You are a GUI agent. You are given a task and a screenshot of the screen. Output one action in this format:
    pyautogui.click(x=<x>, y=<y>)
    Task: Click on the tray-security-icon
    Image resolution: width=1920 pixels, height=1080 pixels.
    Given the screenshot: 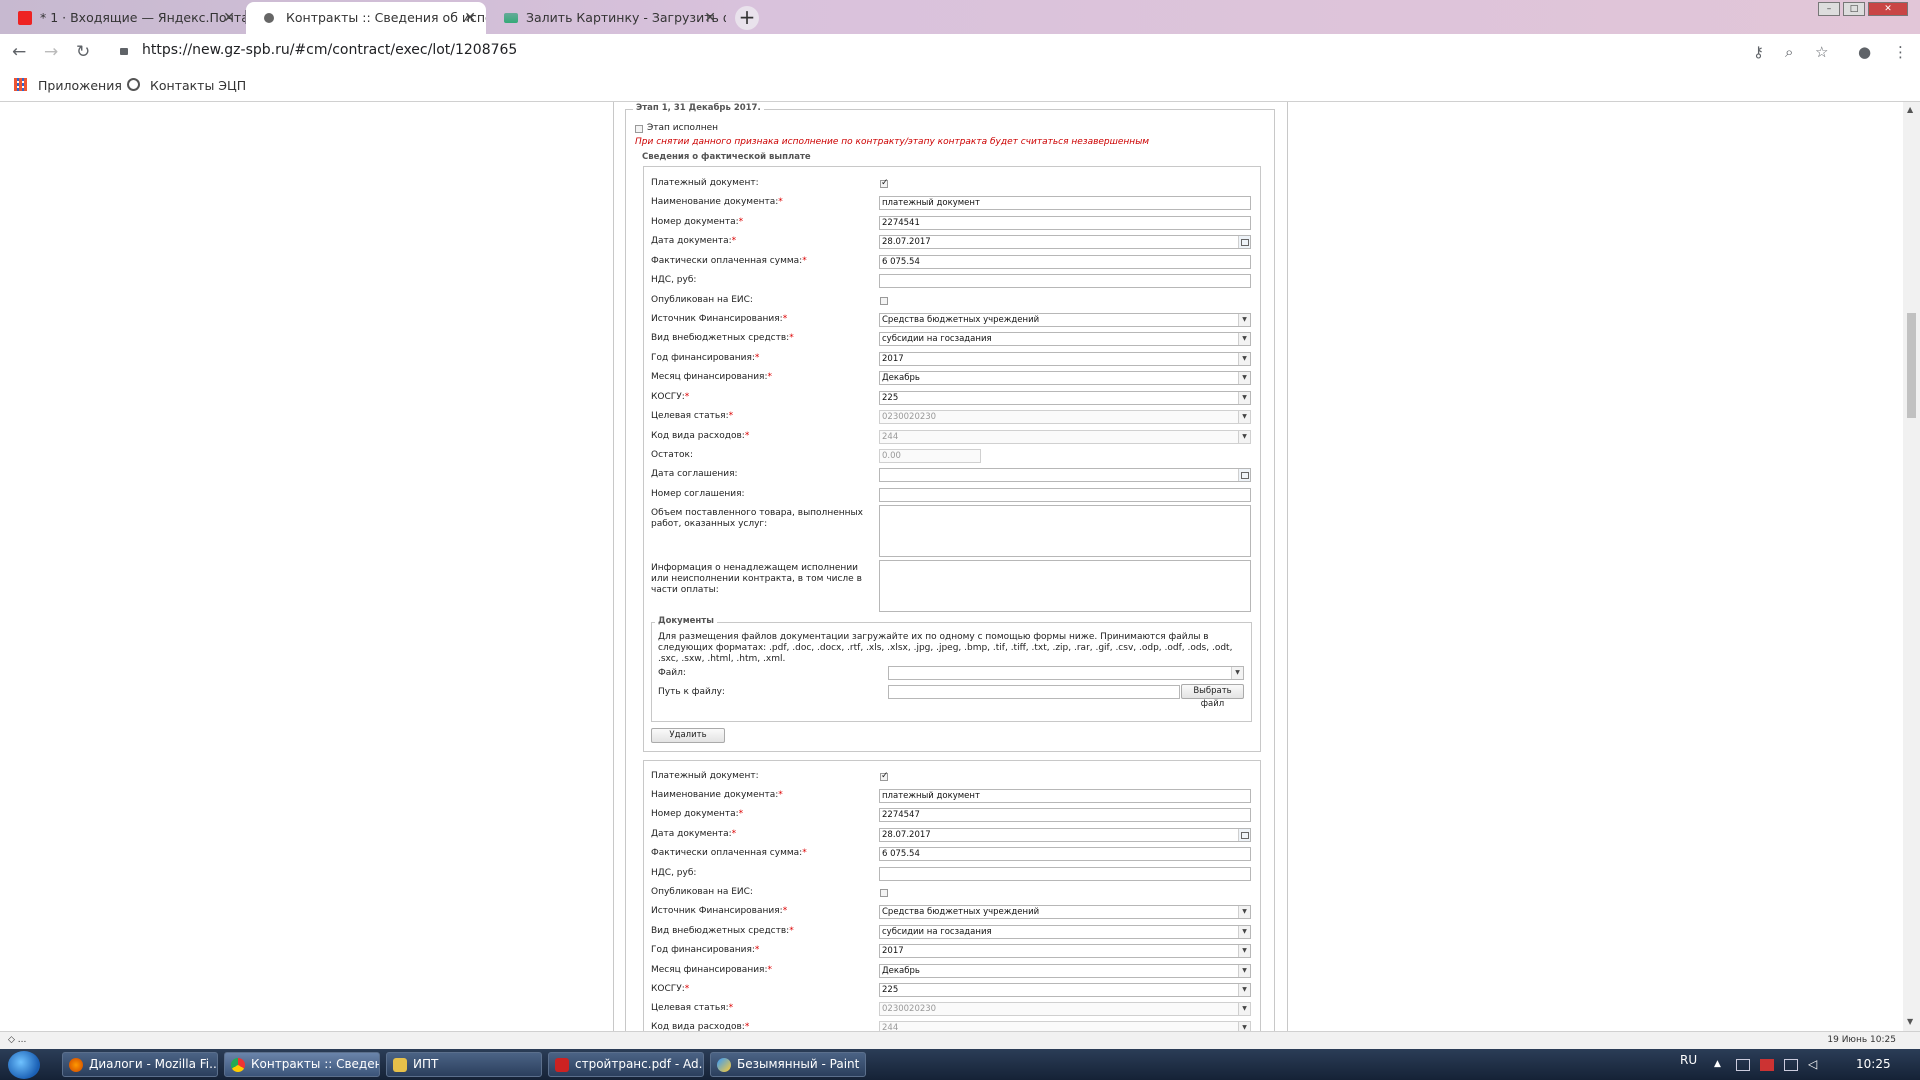 What is the action you would take?
    pyautogui.click(x=1767, y=1065)
    